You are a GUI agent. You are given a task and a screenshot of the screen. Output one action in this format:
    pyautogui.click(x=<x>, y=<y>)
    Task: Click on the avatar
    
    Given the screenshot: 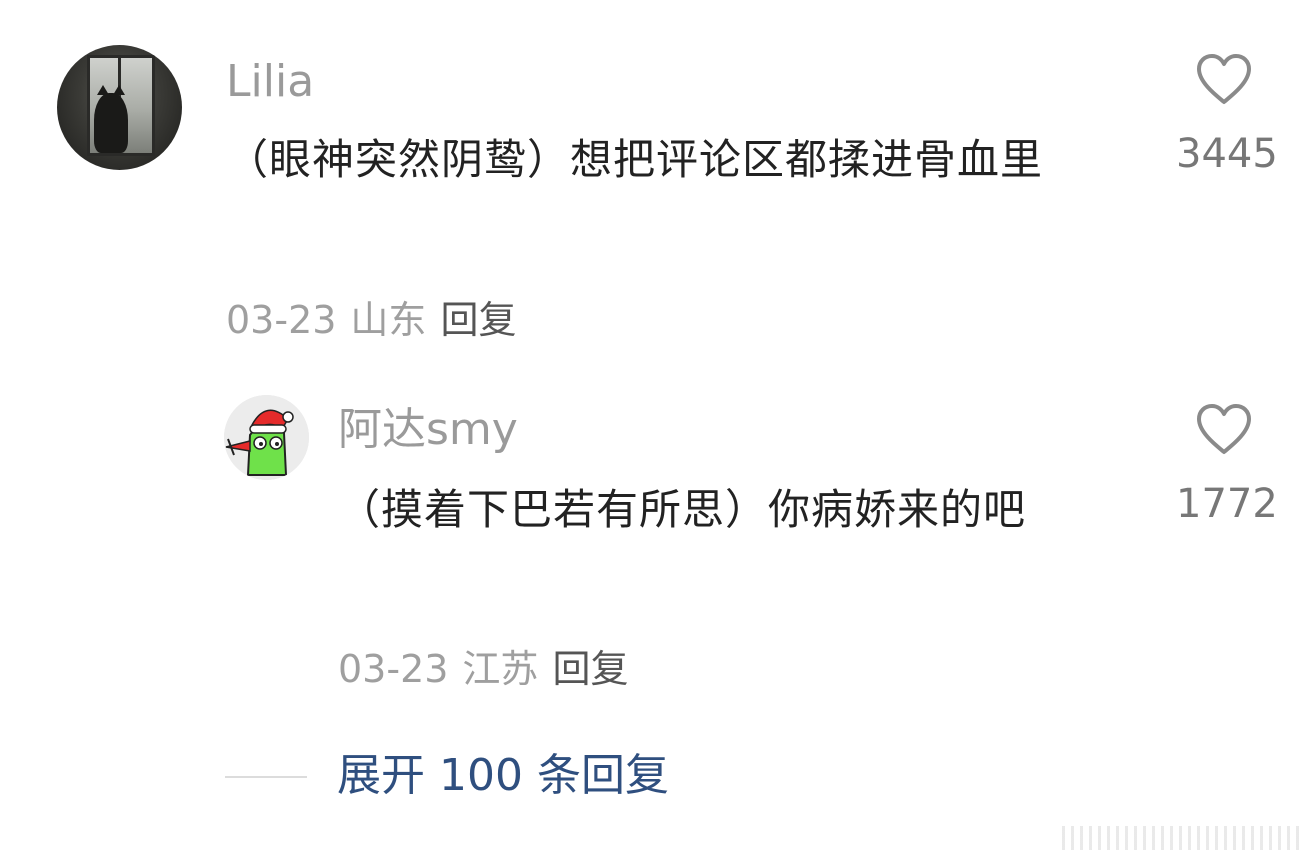 What is the action you would take?
    pyautogui.click(x=119, y=107)
    